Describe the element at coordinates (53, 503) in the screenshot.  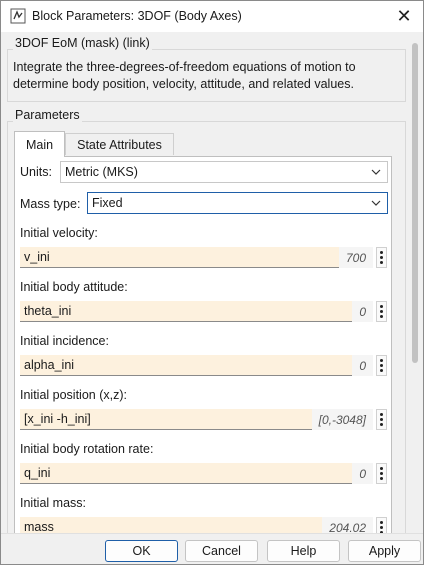
I see `param-label-initial-mass: Initial mass:` at that location.